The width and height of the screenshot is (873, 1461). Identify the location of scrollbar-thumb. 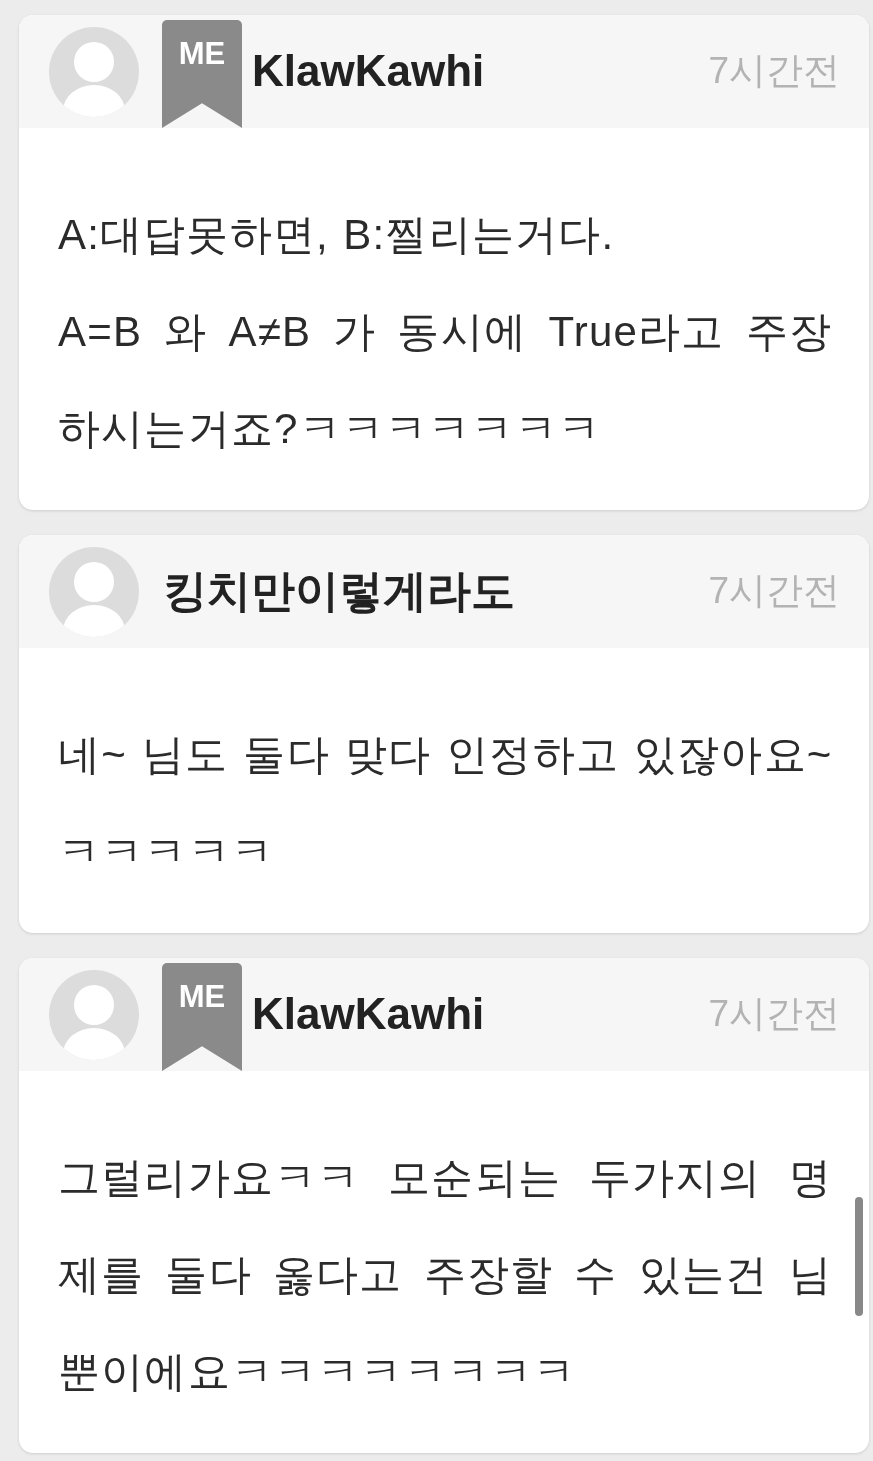
(859, 1256).